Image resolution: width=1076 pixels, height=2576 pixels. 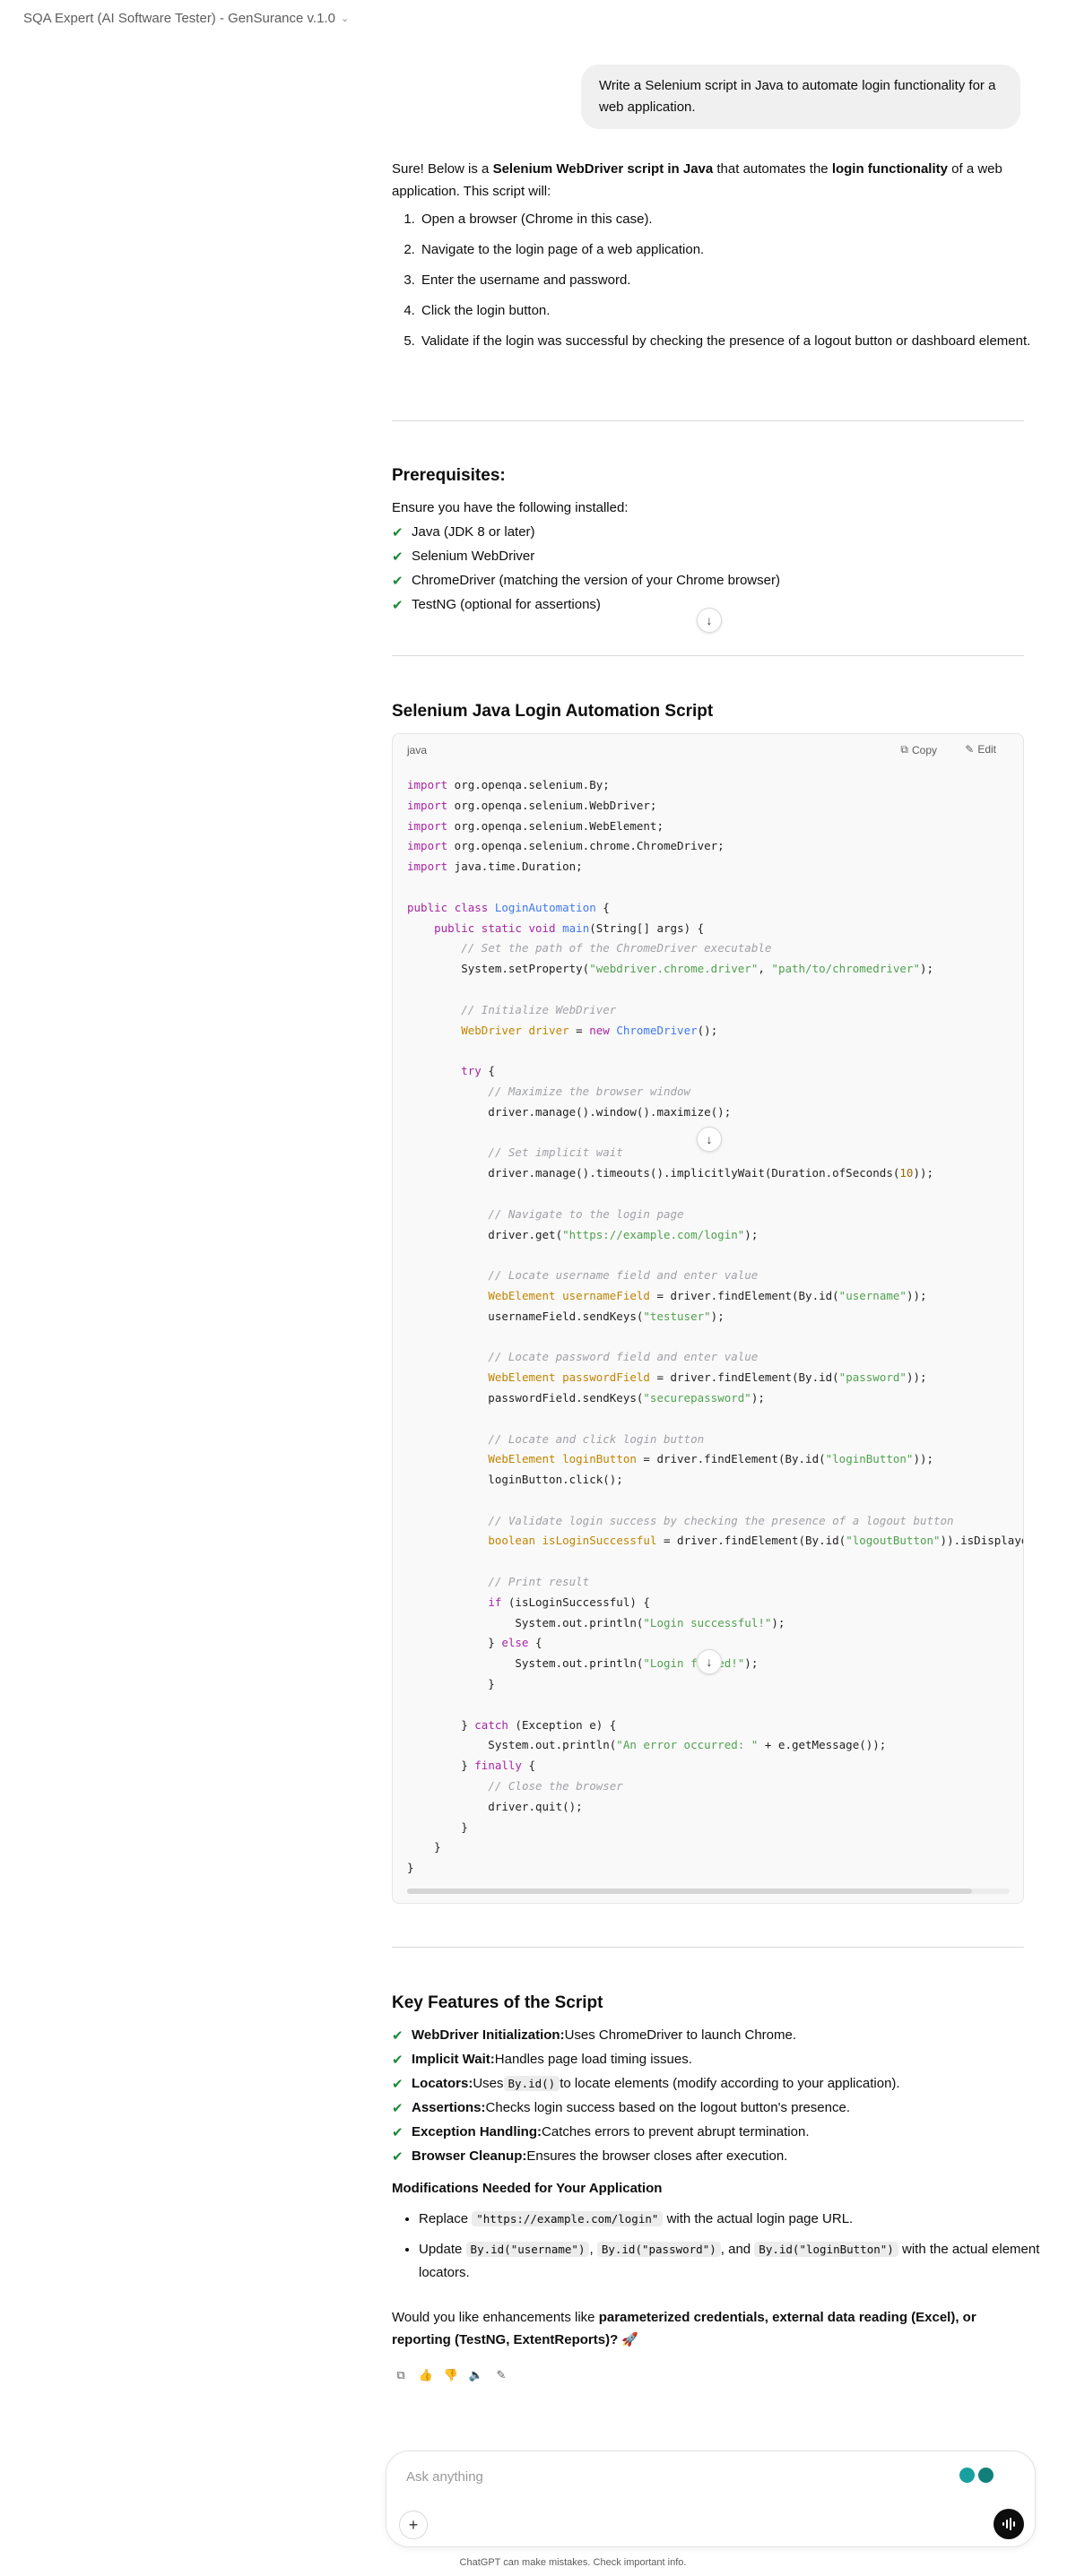 I want to click on mod-text: Update, so click(x=442, y=2249).